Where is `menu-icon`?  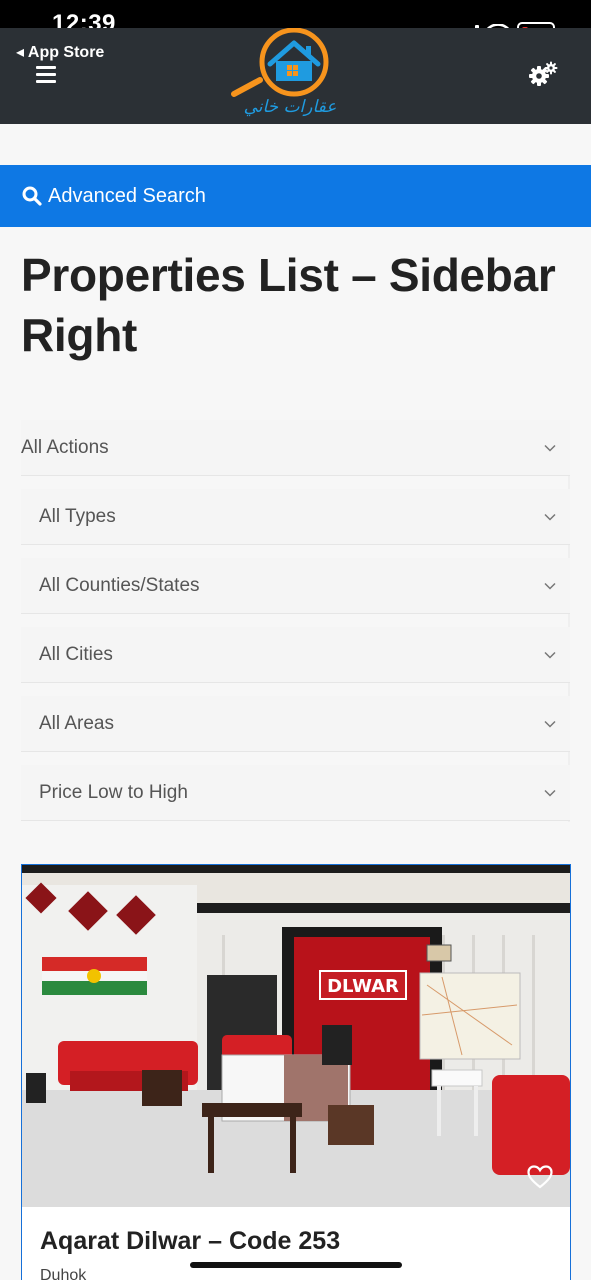 menu-icon is located at coordinates (46, 75).